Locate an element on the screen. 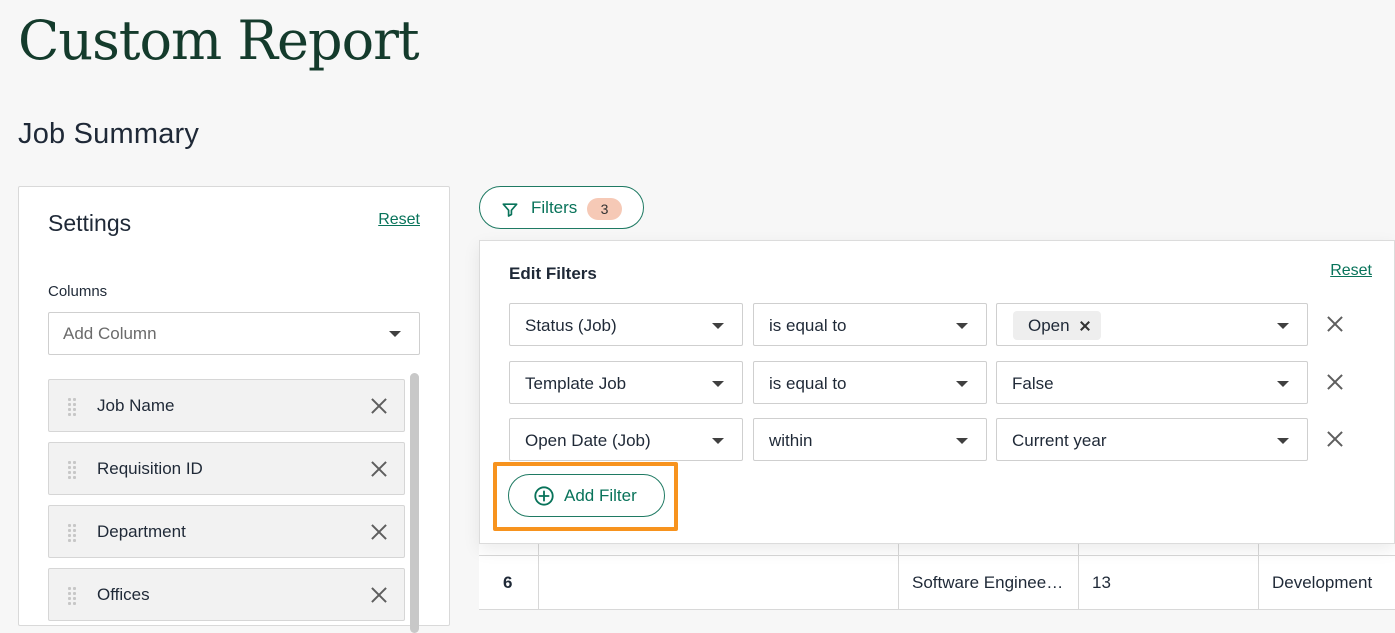  add-filter-label: Add Filter is located at coordinates (600, 495).